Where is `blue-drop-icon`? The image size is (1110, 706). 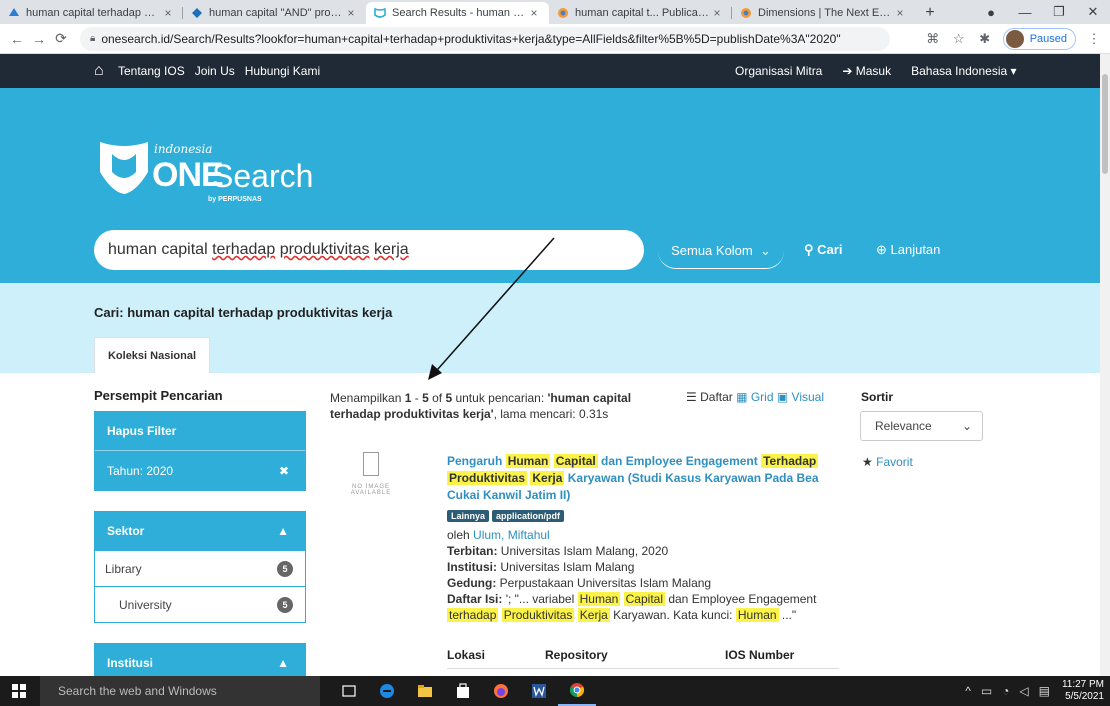
blue-drop-icon is located at coordinates (14, 12).